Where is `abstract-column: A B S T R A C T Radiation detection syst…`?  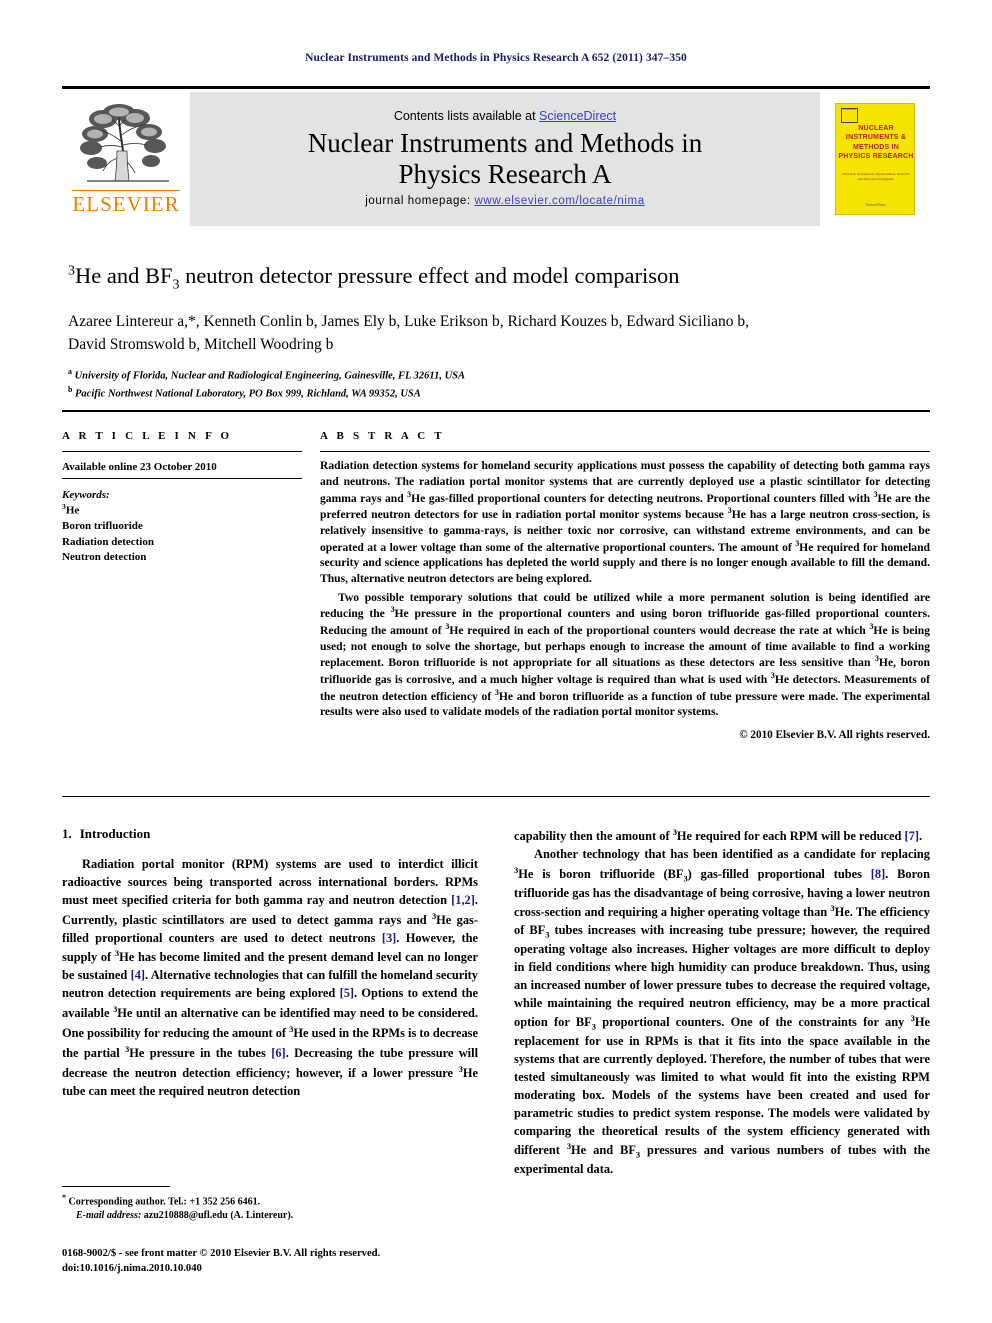
abstract-column: A B S T R A C T Radiation detection syst… is located at coordinates (625, 585).